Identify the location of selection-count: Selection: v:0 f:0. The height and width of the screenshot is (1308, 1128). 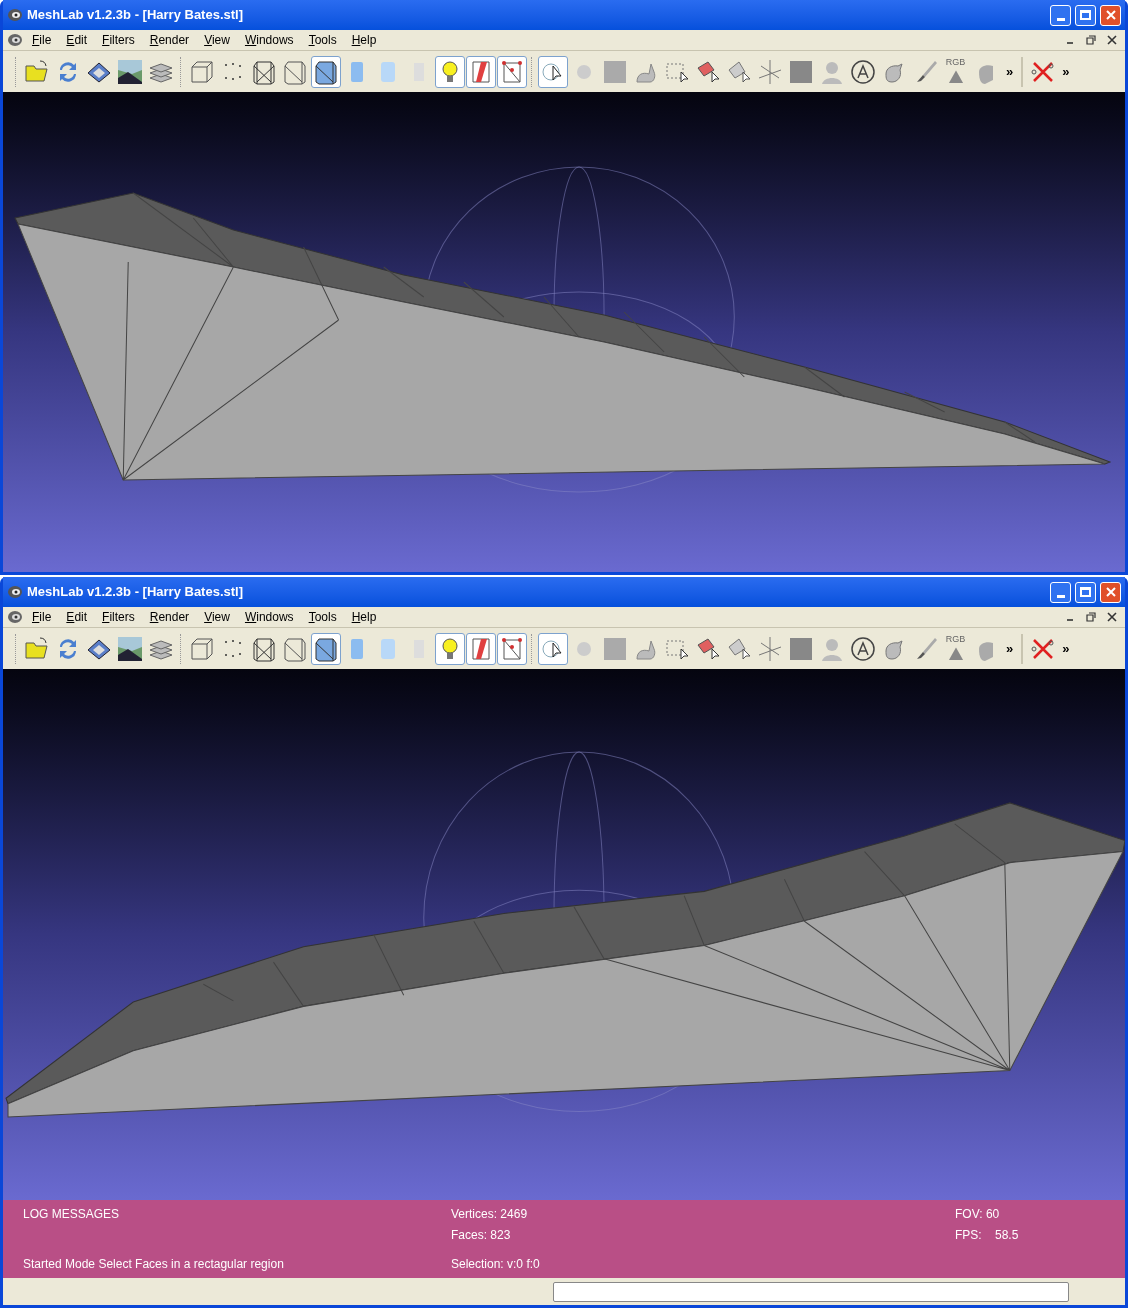
(496, 1264).